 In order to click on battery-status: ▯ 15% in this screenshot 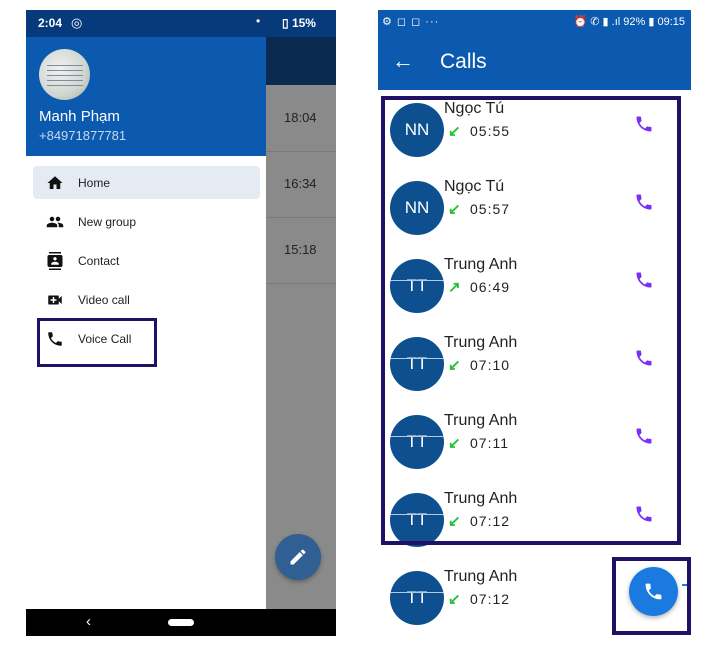, I will do `click(299, 23)`.